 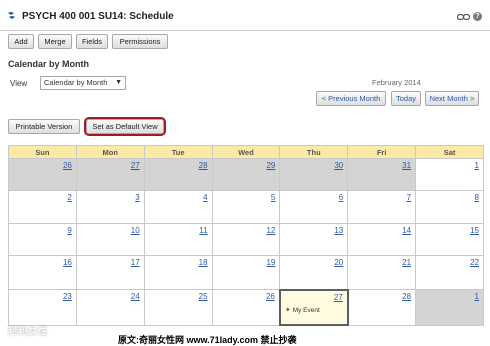 I want to click on day-number-link: 2, so click(x=69, y=197).